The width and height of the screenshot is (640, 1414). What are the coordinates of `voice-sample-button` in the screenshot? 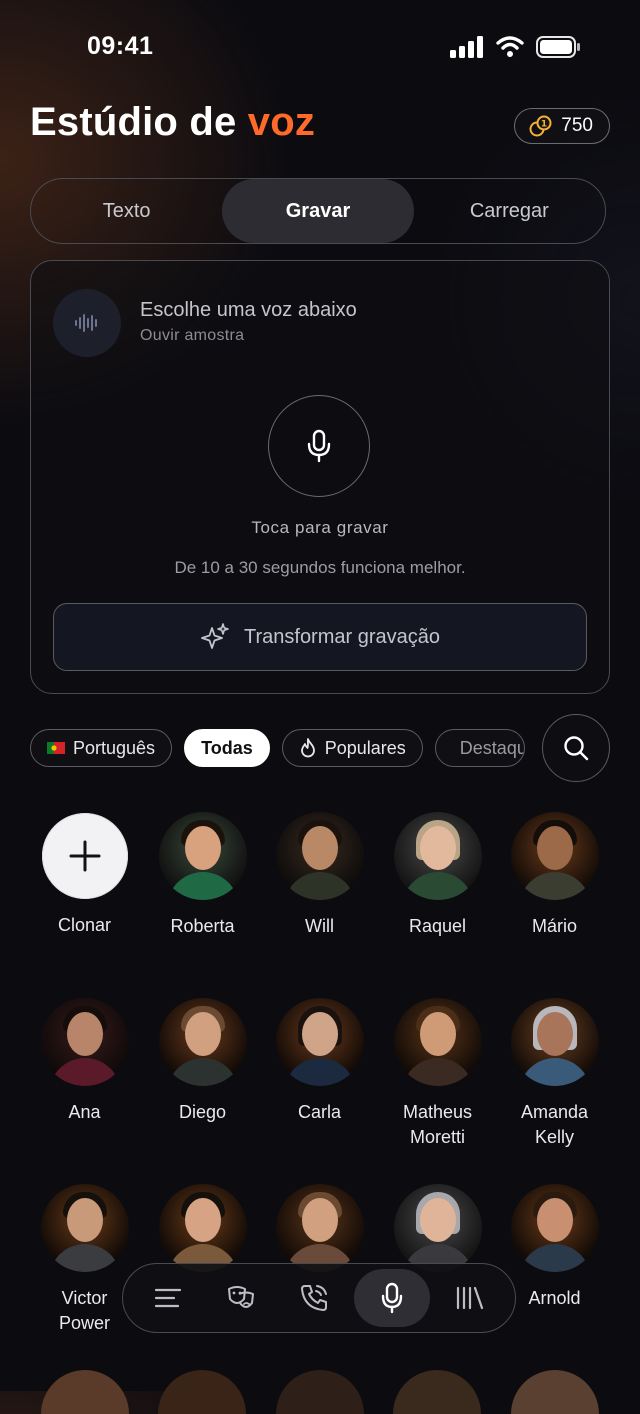 It's located at (87, 323).